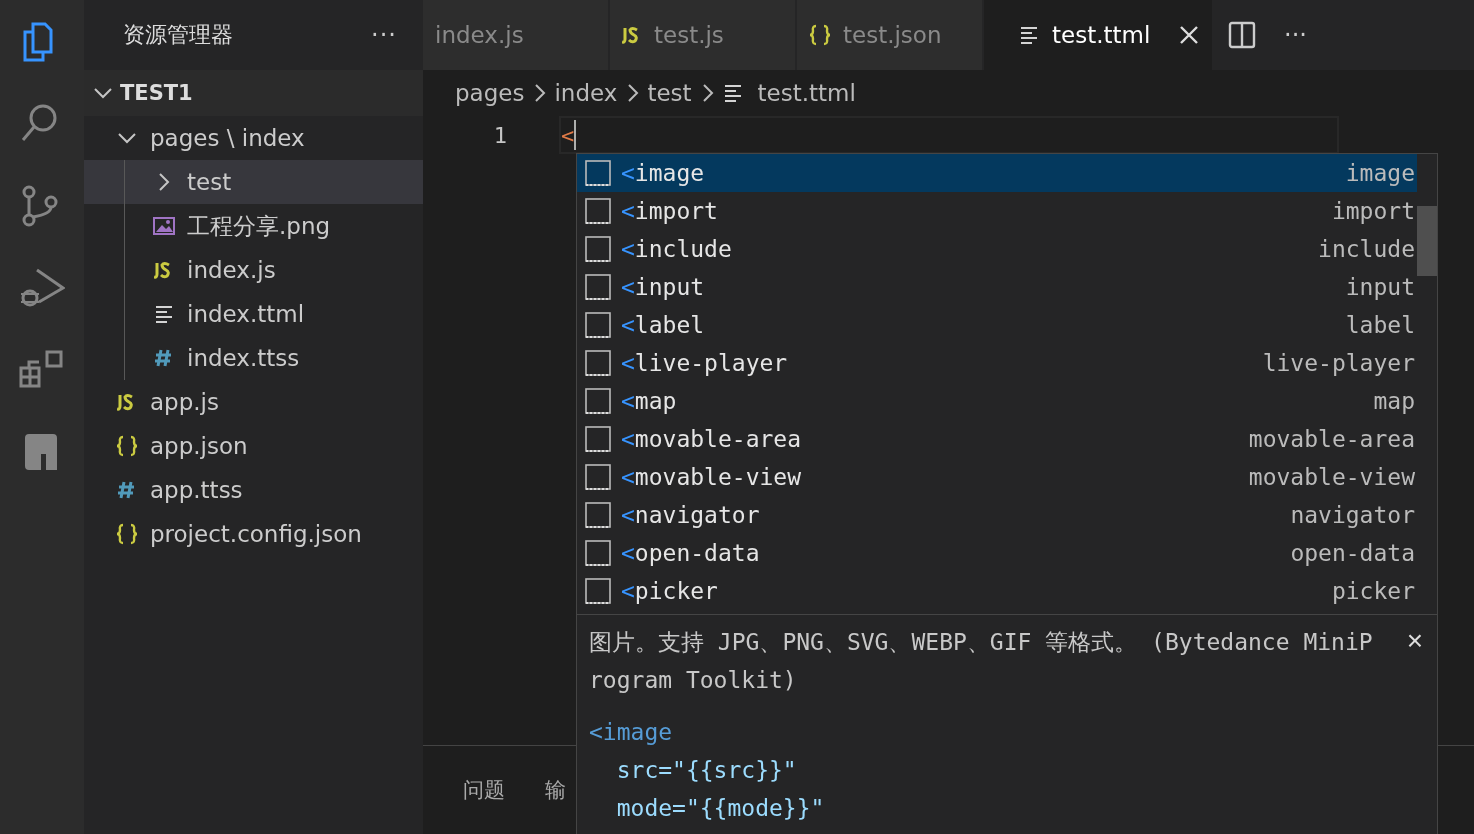 Image resolution: width=1474 pixels, height=834 pixels. I want to click on tree-item: project.config.json, so click(253, 534).